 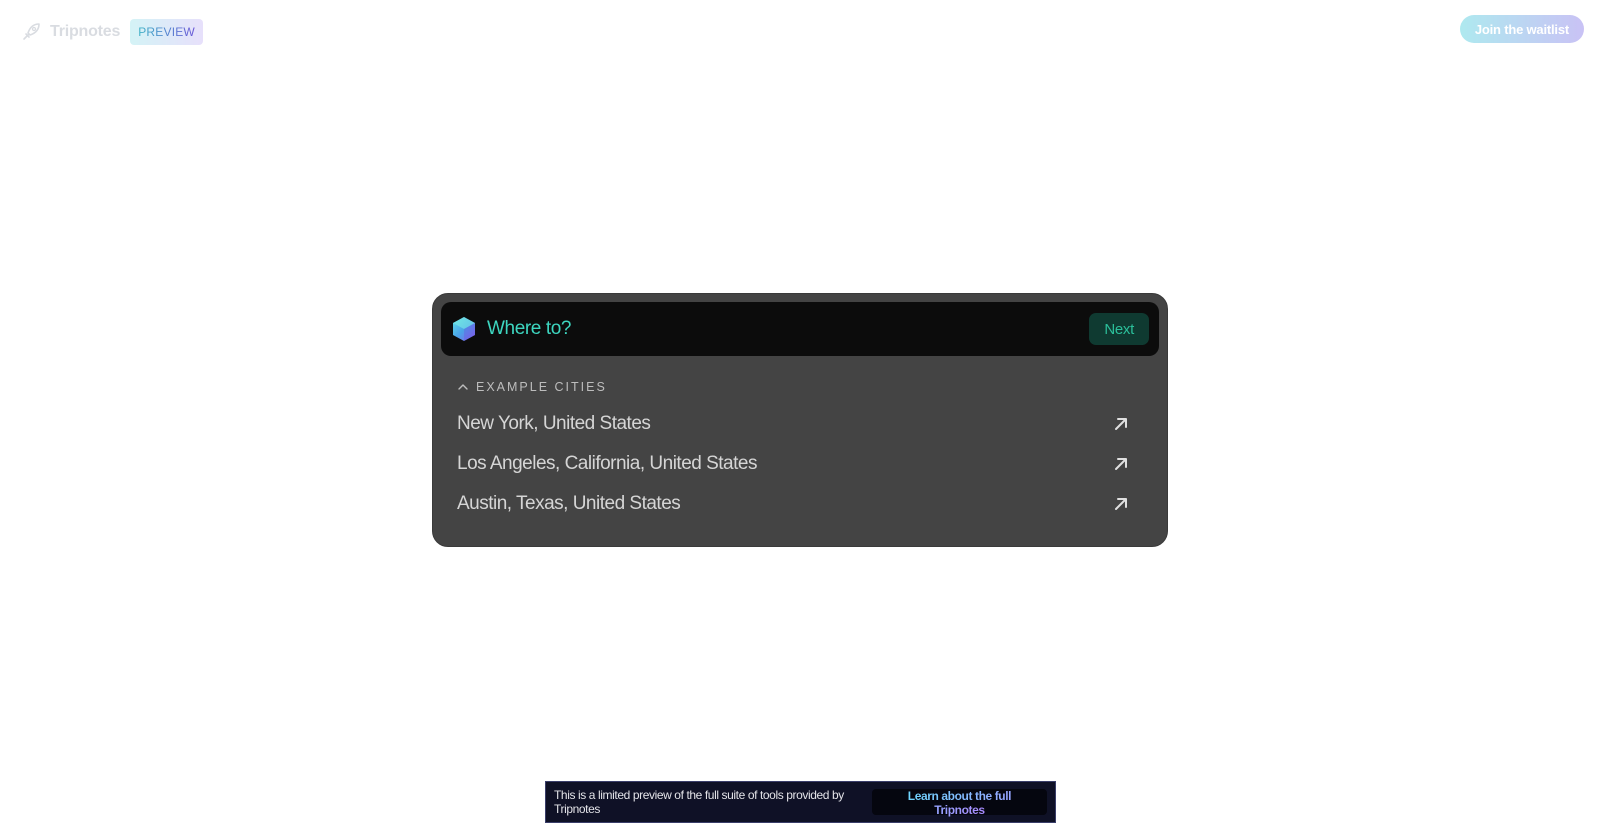 I want to click on city-name: New York, United States, so click(x=554, y=423).